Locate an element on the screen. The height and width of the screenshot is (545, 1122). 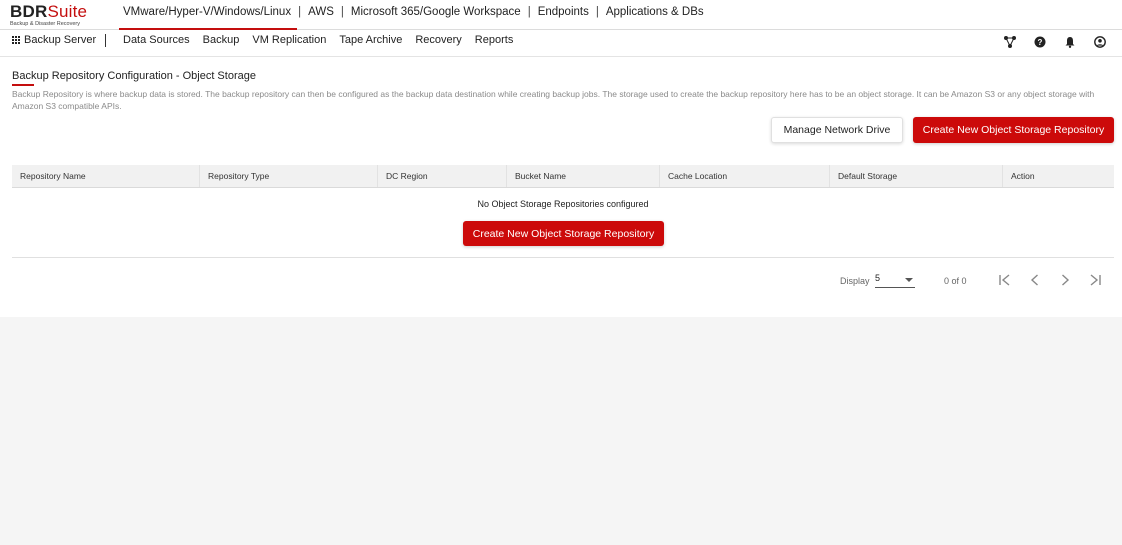
nav-data-sources: Data Sources is located at coordinates (156, 40).